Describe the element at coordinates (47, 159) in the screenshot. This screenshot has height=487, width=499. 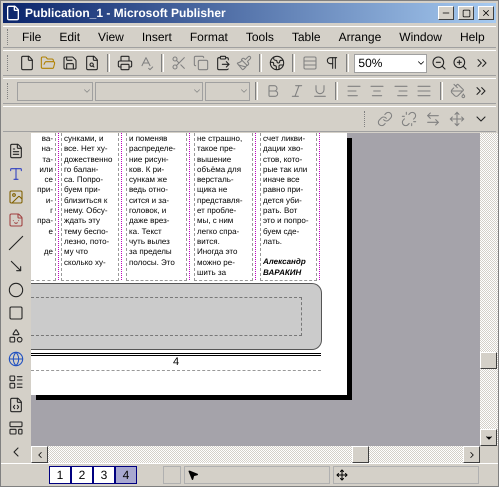
I see `text-line: та-` at that location.